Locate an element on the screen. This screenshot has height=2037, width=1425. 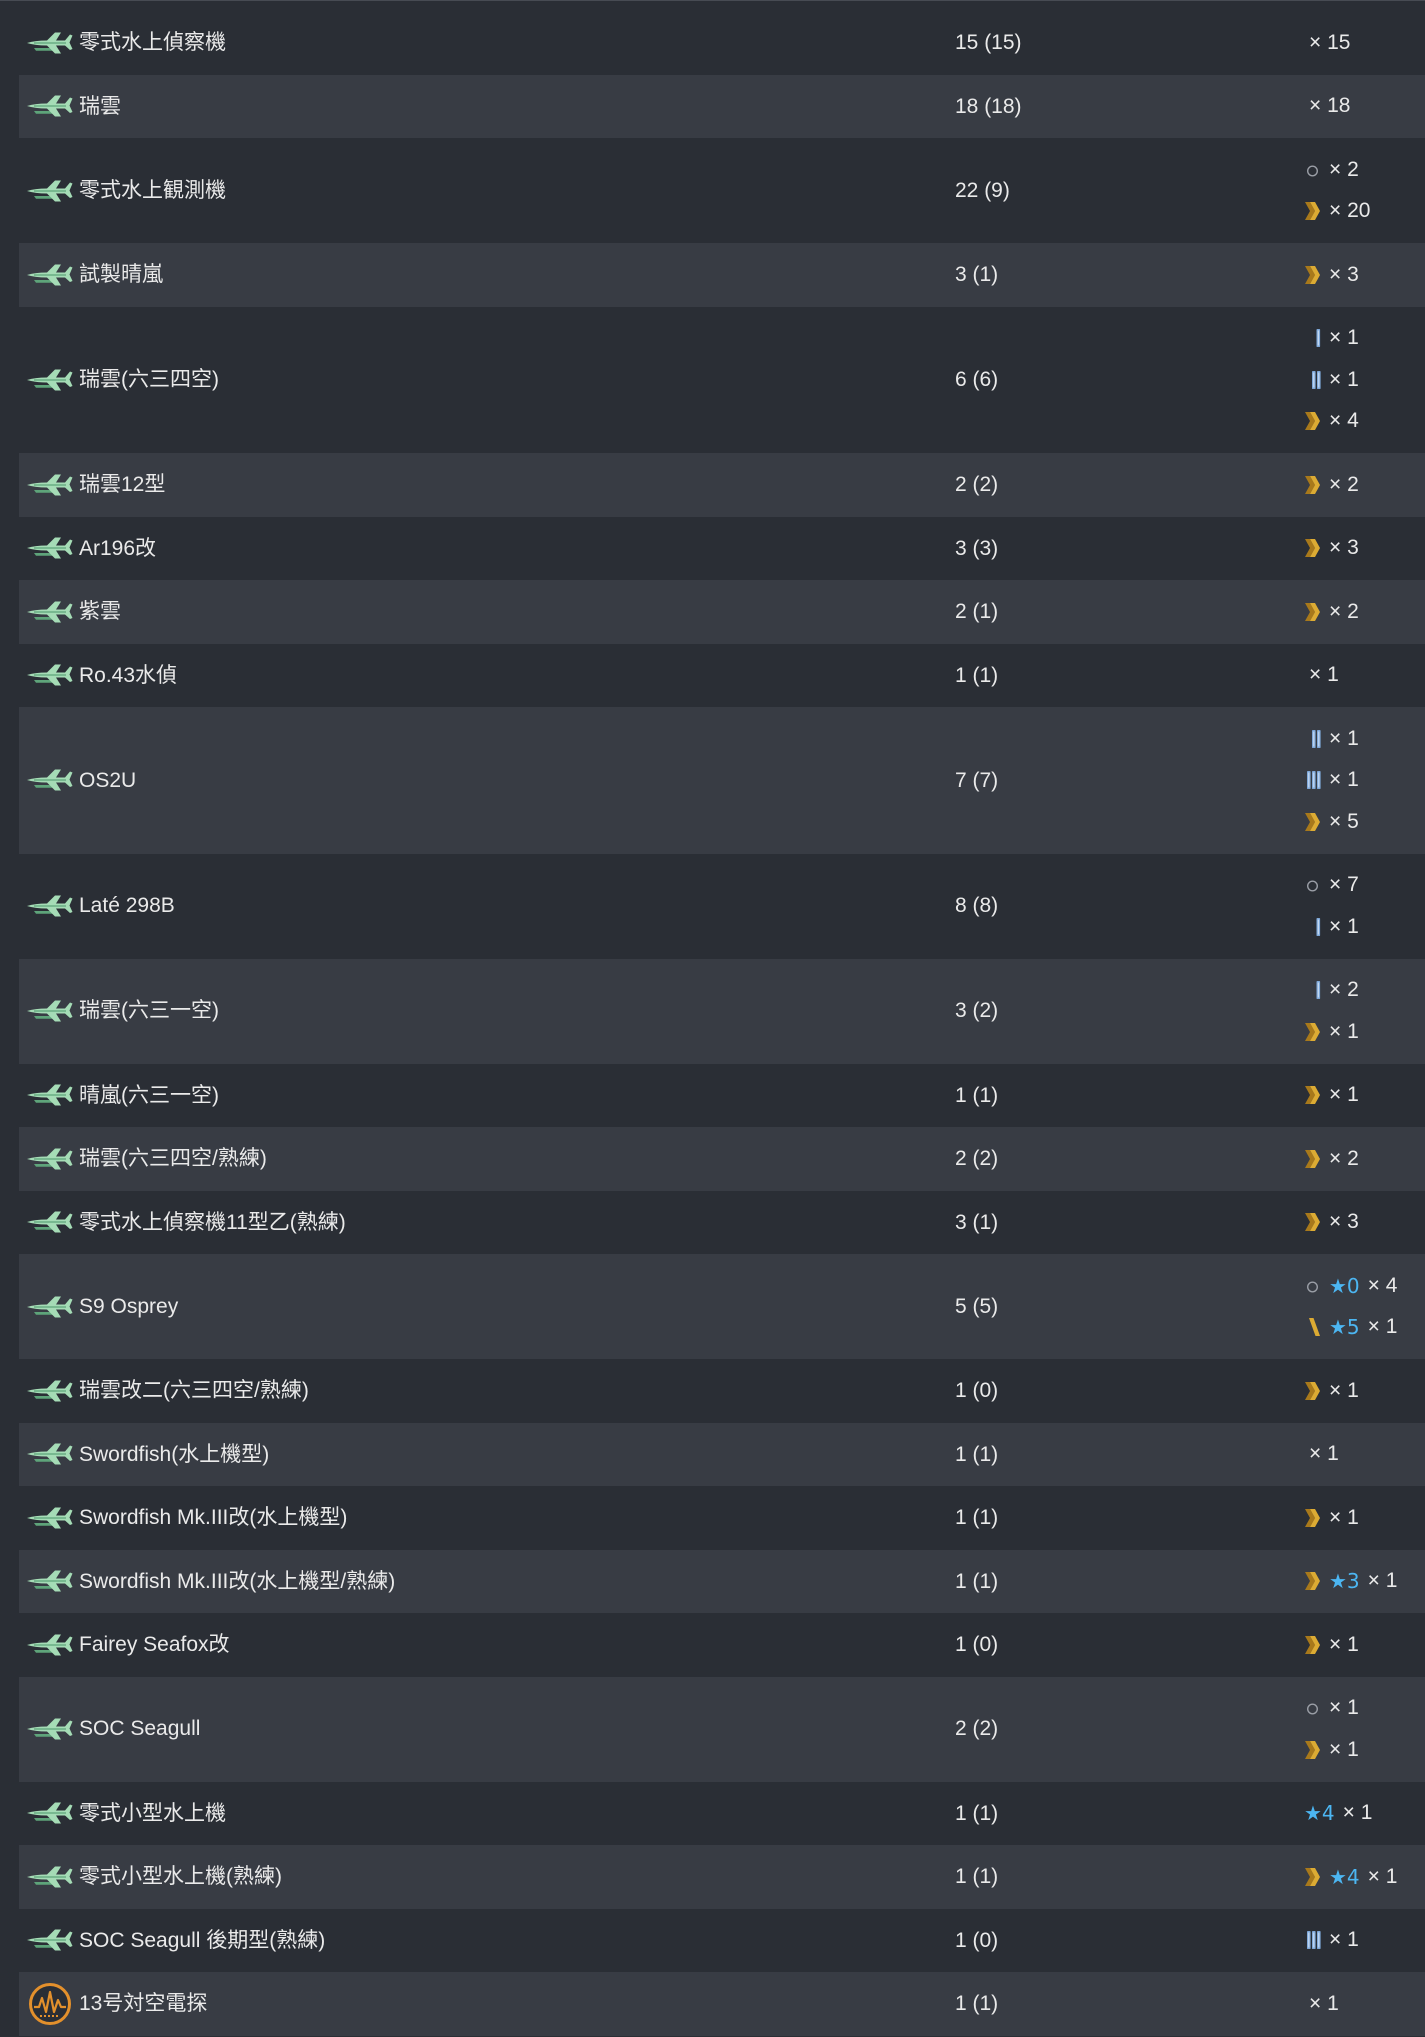
equipment-count: 2 (1) is located at coordinates (977, 611).